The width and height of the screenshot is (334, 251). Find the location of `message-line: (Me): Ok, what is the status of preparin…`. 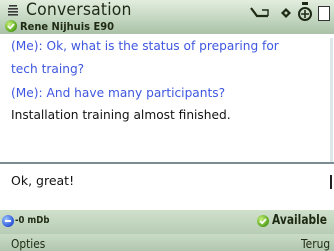

message-line: (Me): Ok, what is the status of preparin… is located at coordinates (145, 46).